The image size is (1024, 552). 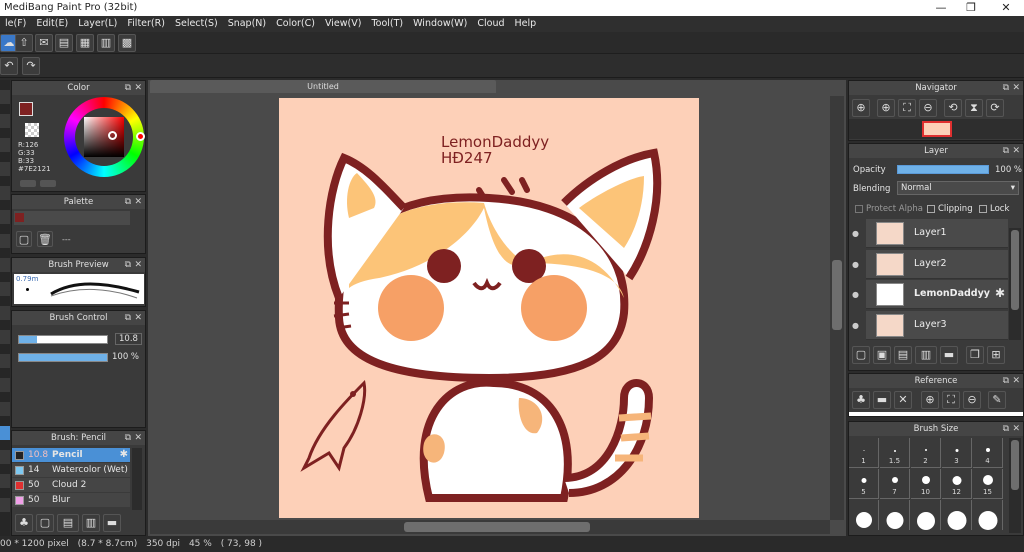 I want to click on blending-select: Normal ▾, so click(x=958, y=188).